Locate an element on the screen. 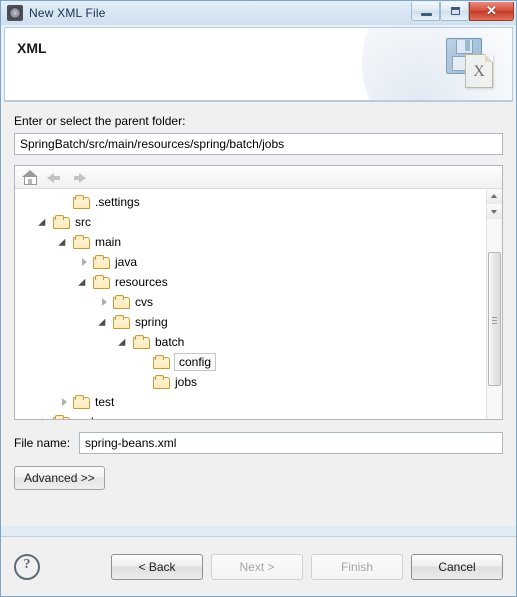  file-name-input: spring-beans.xml is located at coordinates (291, 443).